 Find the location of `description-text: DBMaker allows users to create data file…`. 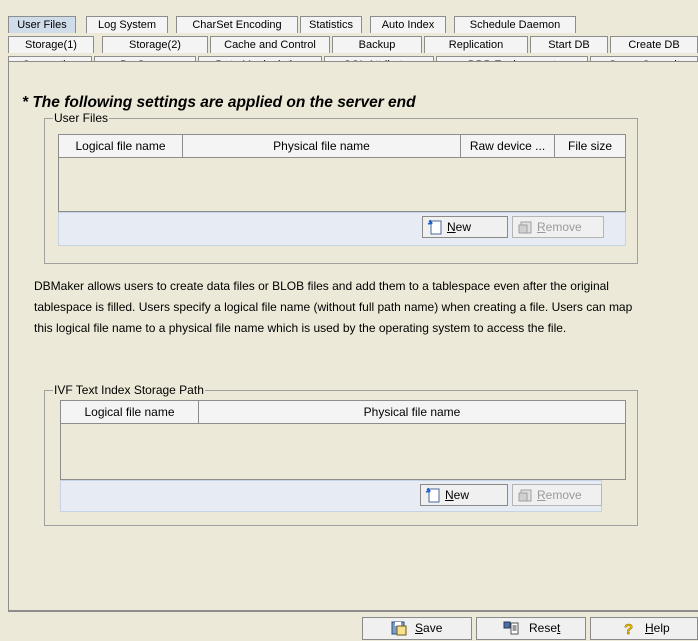

description-text: DBMaker allows users to create data file… is located at coordinates (333, 307).